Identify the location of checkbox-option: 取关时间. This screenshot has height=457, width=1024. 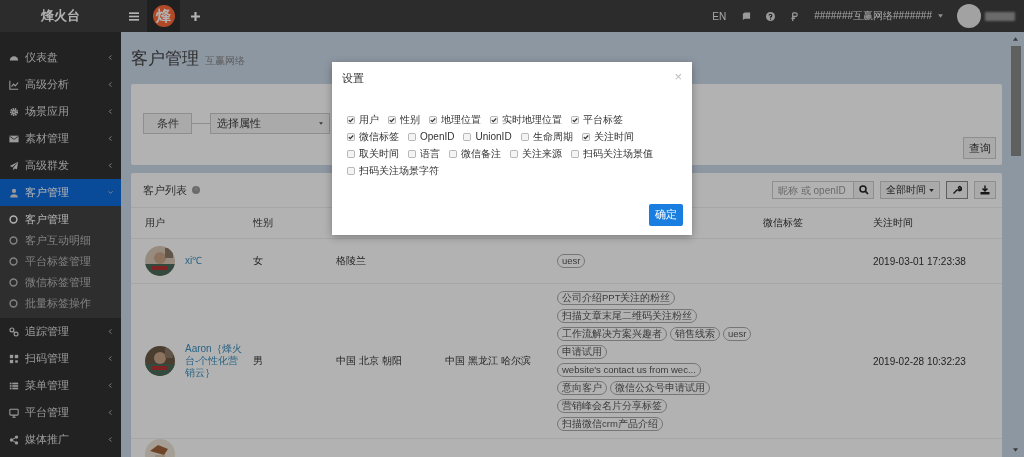
(373, 153).